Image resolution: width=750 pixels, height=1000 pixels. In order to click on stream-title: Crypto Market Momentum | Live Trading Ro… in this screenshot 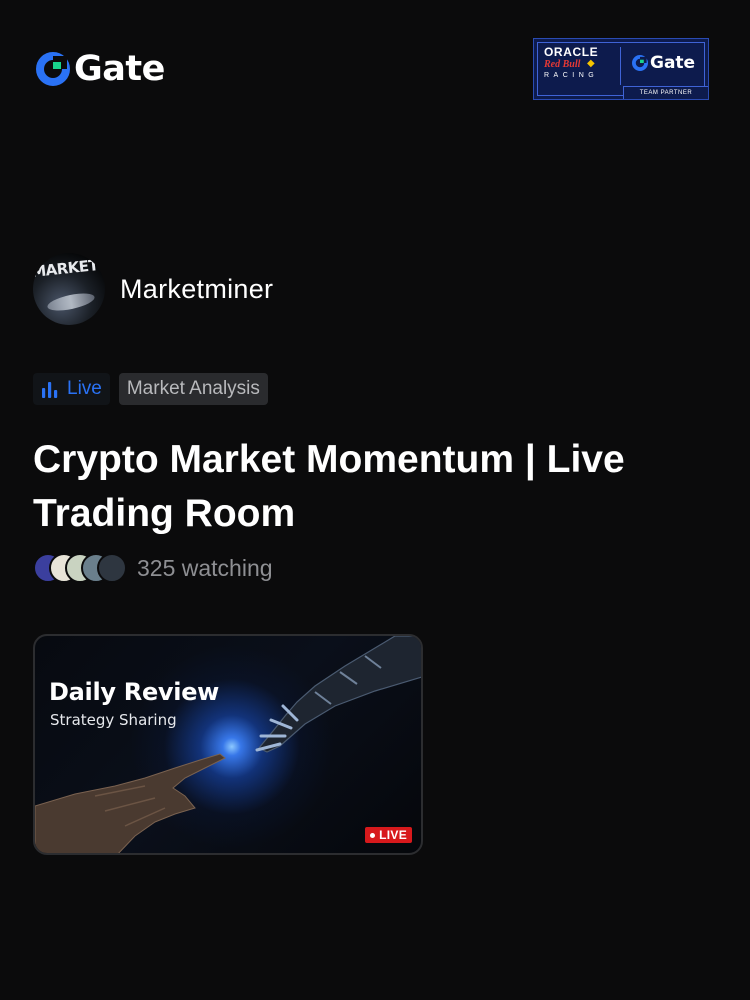, I will do `click(329, 486)`.